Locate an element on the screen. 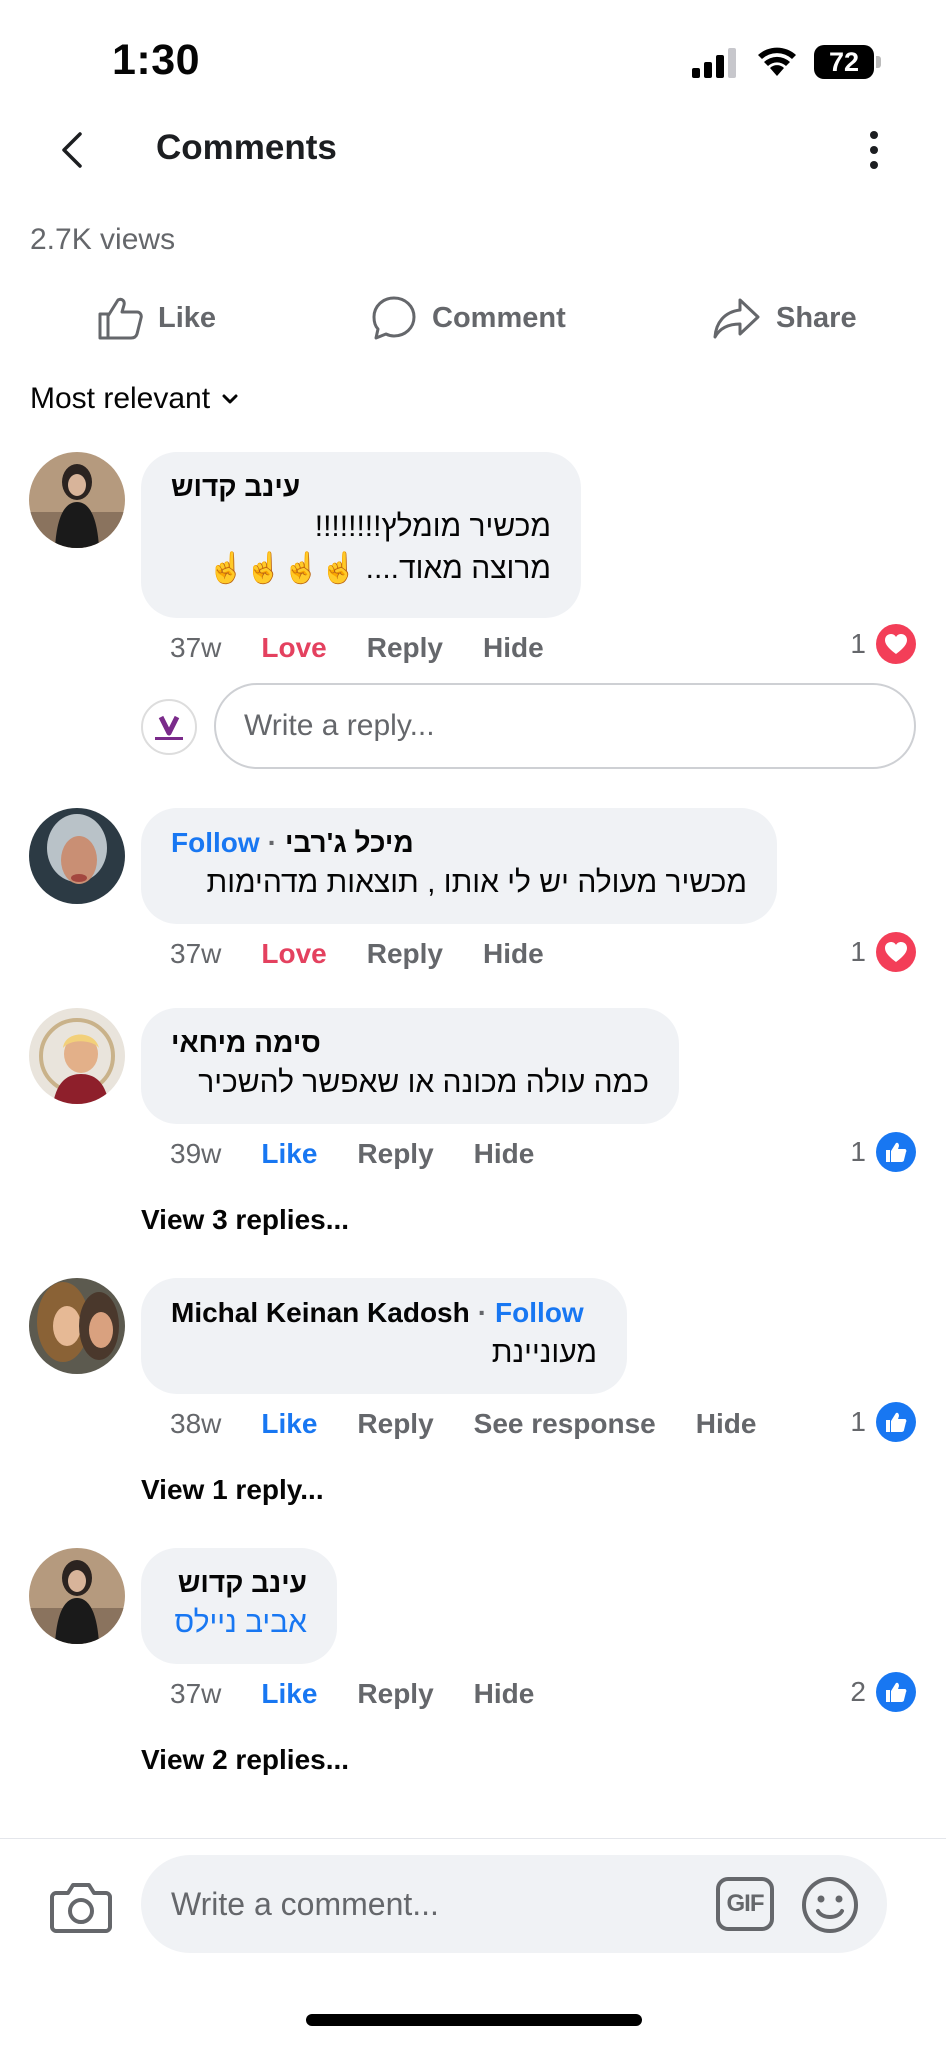 This screenshot has width=946, height=2048. comment-text-line: מכשיר מומלץ!!!!!!!! is located at coordinates (432, 526).